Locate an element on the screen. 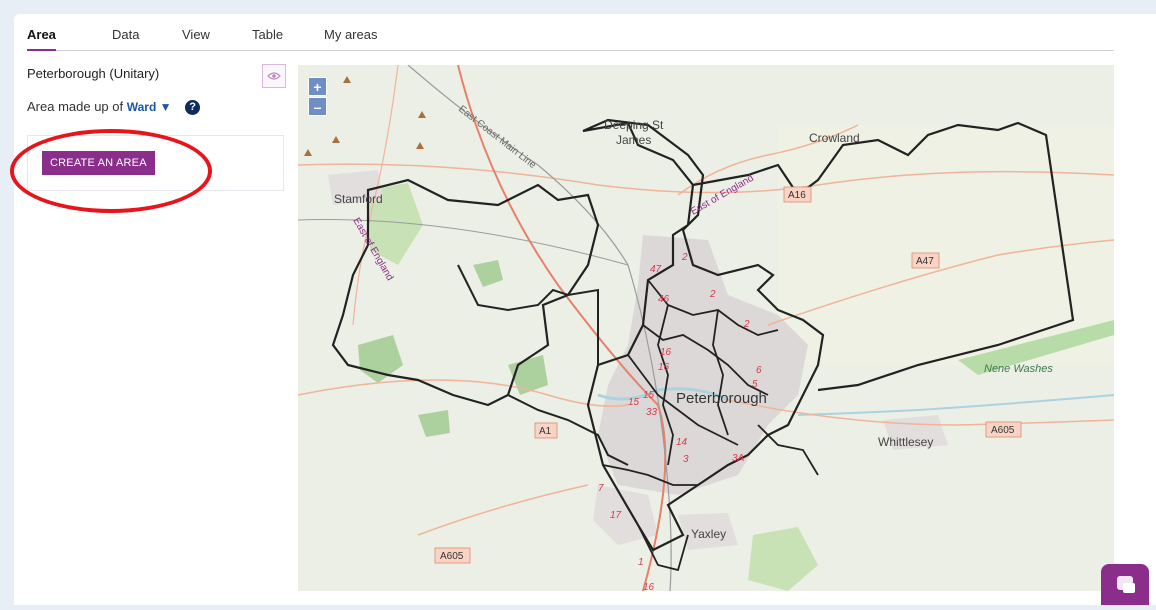  place-label-yaxley: Yaxley is located at coordinates (708, 534).